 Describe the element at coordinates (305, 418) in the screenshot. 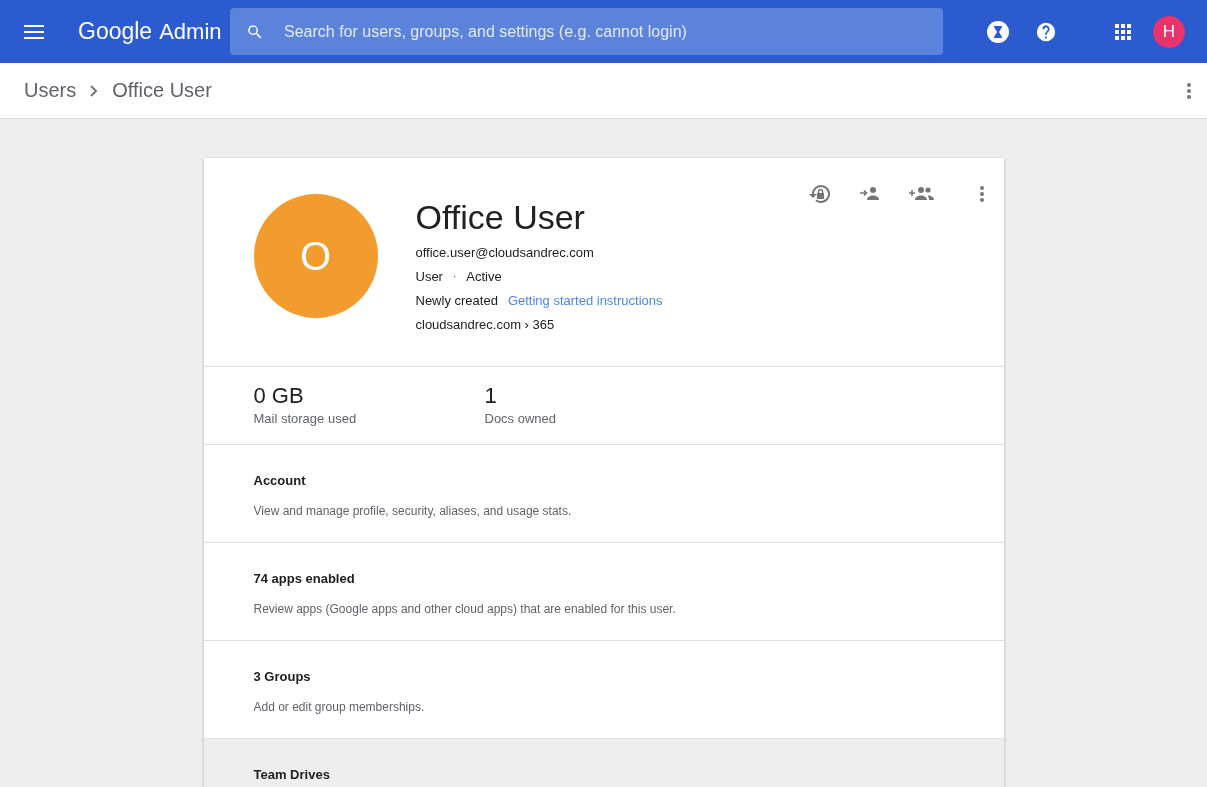

I see `stat-label: Mail storage used` at that location.